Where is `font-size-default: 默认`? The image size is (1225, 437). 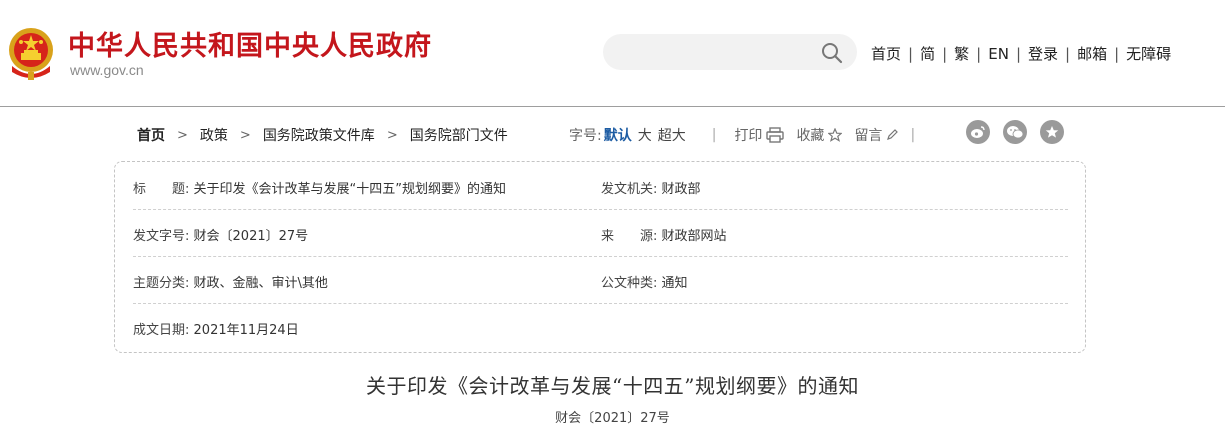
font-size-default: 默认 is located at coordinates (618, 135).